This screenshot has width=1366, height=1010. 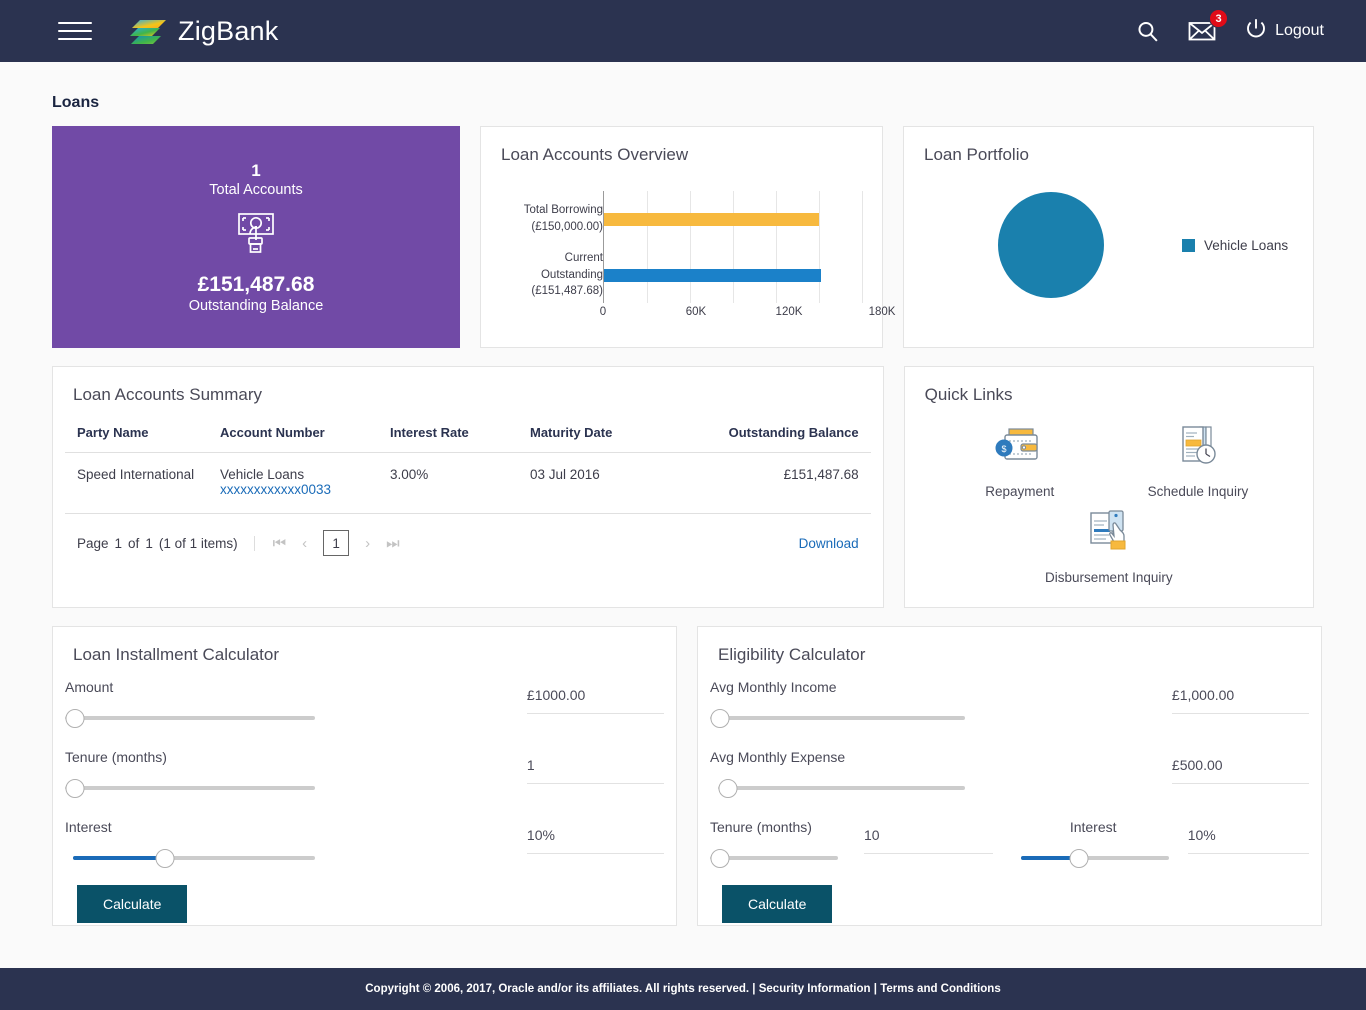 I want to click on installment-amount-field: Amount, so click(x=296, y=703).